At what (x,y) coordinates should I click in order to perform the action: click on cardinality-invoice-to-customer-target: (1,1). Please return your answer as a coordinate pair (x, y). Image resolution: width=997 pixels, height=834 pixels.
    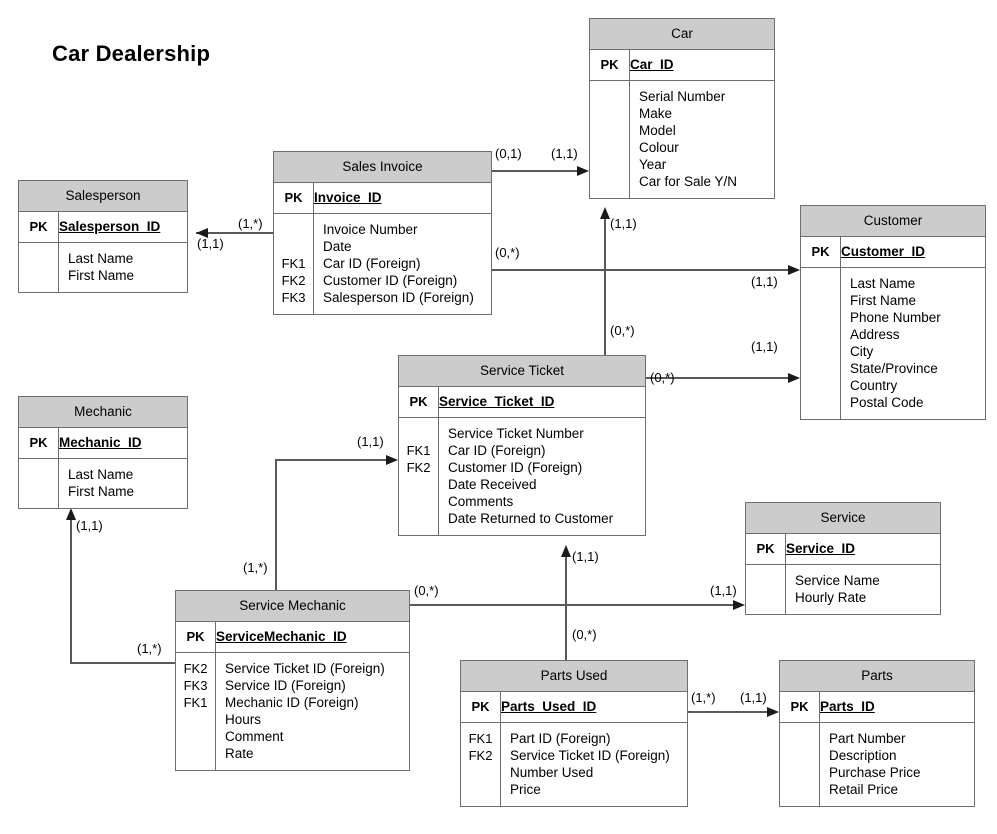
    Looking at the image, I should click on (764, 281).